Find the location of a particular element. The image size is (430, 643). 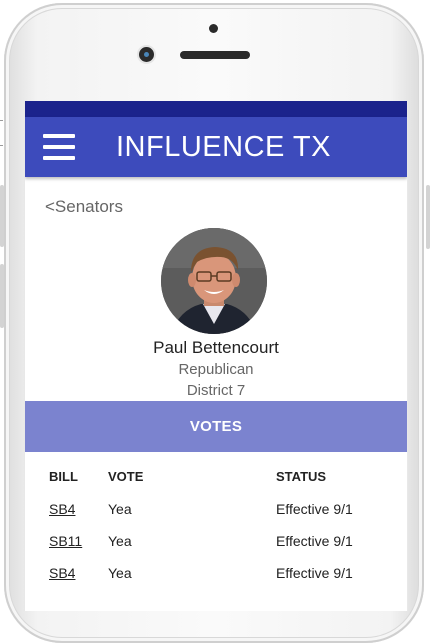

senator-party: Republican is located at coordinates (216, 369).